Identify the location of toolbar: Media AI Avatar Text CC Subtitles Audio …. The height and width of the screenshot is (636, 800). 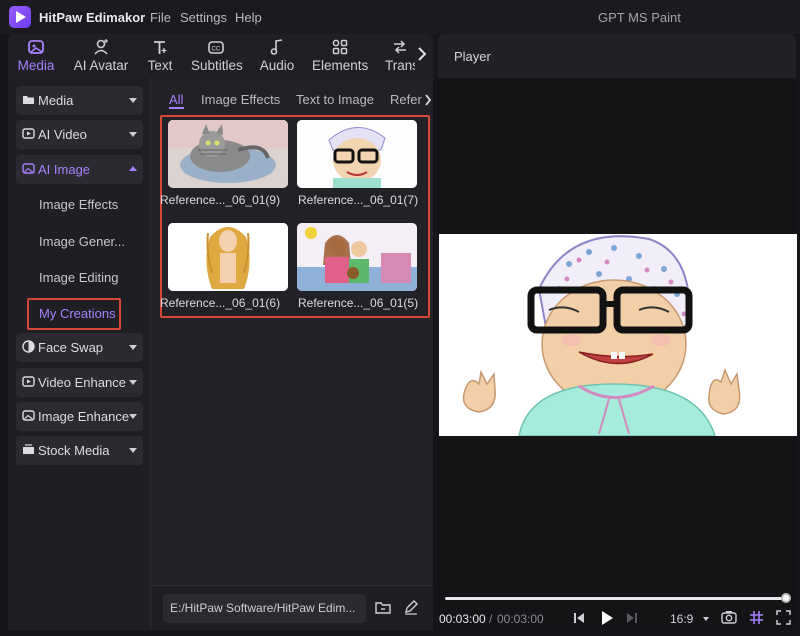
(220, 56).